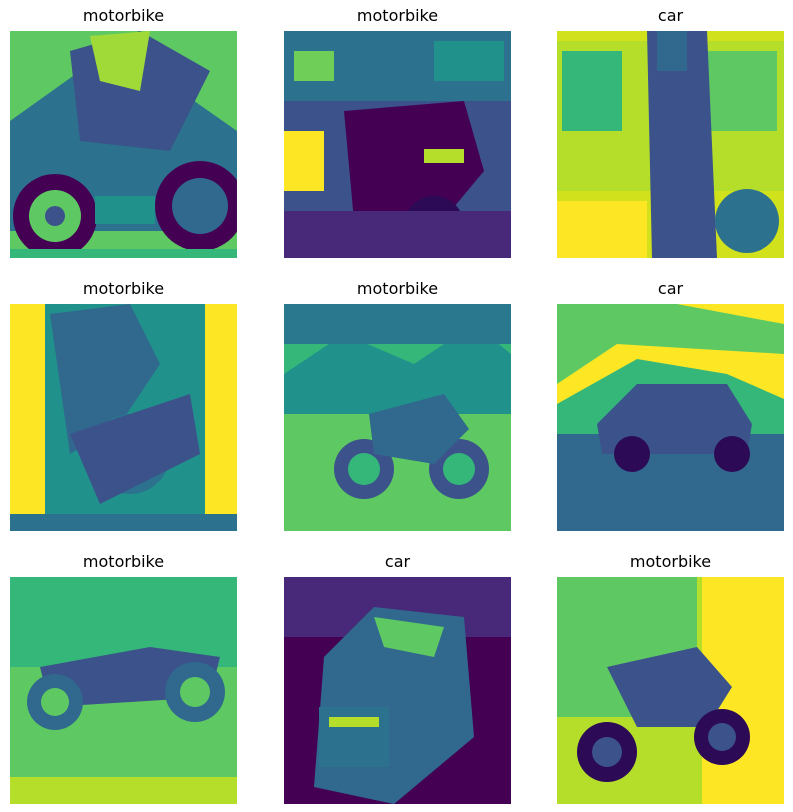  I want to click on image-cruiser-parked, so click(123, 690).